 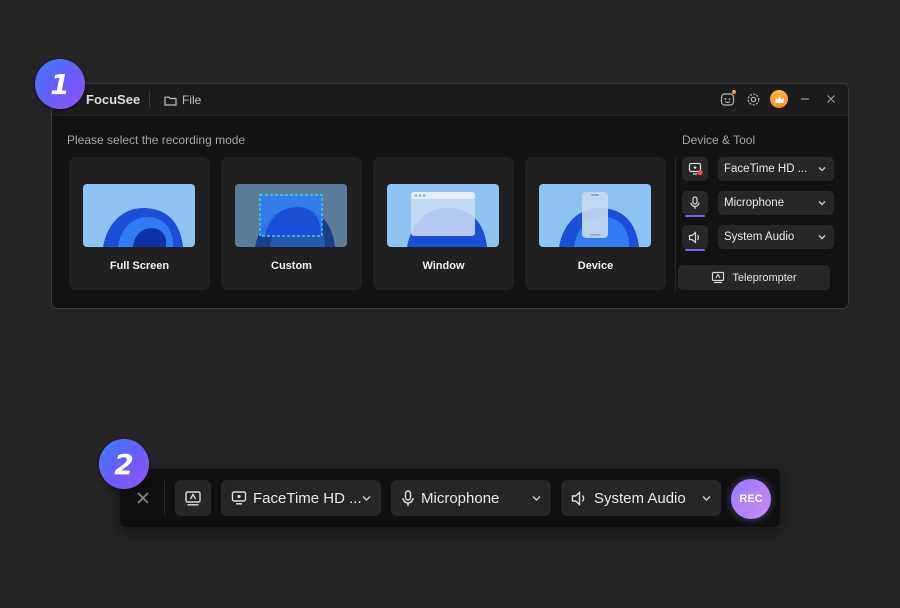 I want to click on step-number: 2, so click(x=124, y=464).